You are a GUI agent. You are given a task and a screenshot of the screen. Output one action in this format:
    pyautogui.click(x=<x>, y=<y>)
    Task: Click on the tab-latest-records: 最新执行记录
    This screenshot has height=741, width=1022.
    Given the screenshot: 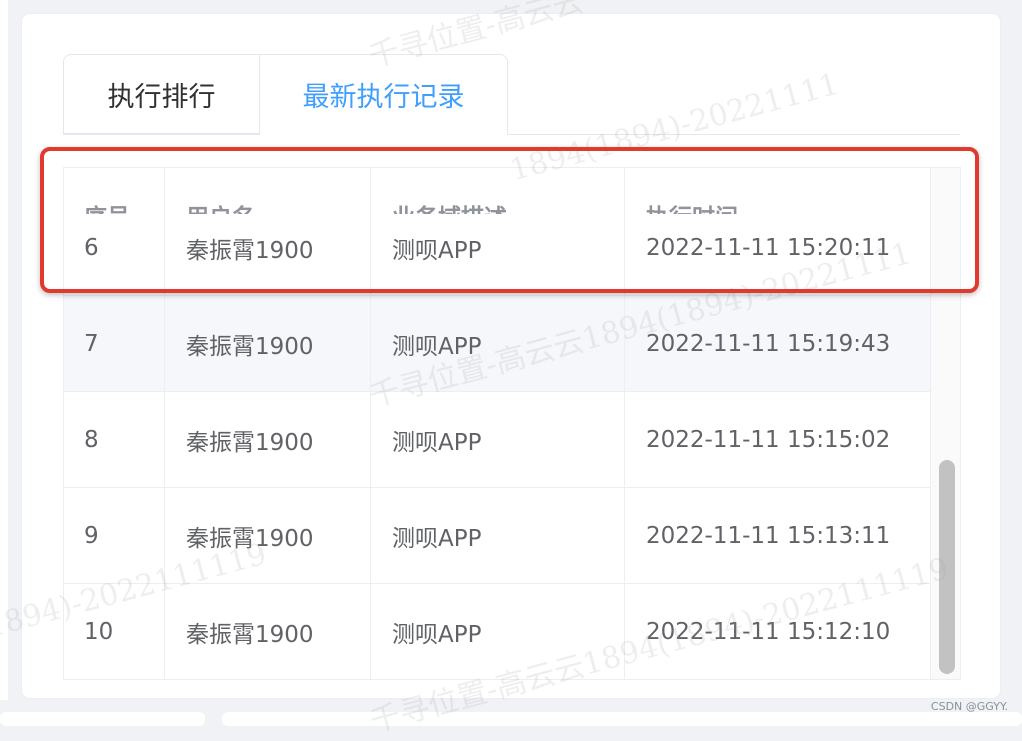 What is the action you would take?
    pyautogui.click(x=383, y=94)
    